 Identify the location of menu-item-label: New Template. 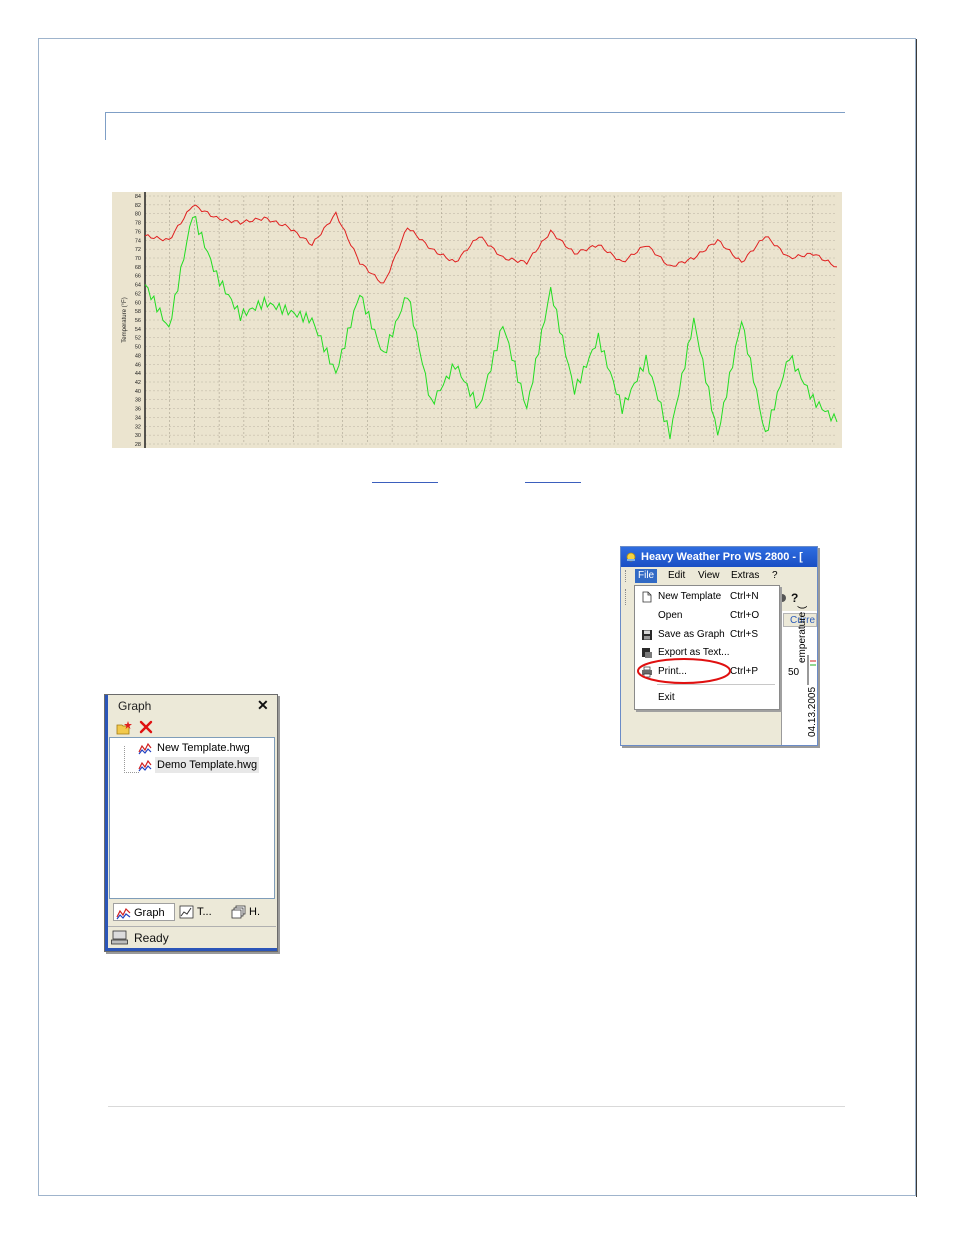
(690, 596).